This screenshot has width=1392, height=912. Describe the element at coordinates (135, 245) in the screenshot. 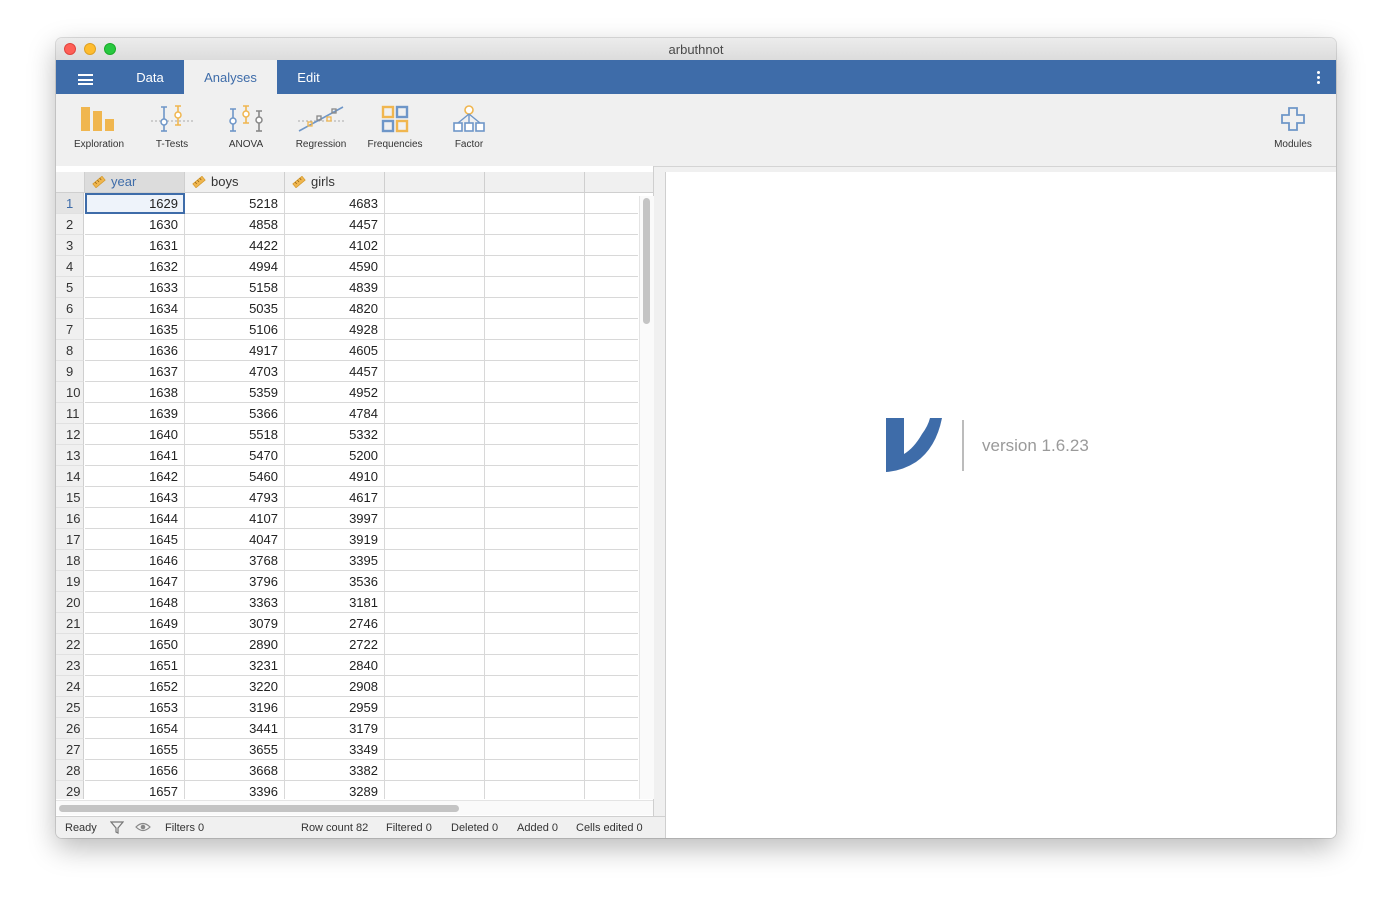

I see `cell-year: 1631` at that location.